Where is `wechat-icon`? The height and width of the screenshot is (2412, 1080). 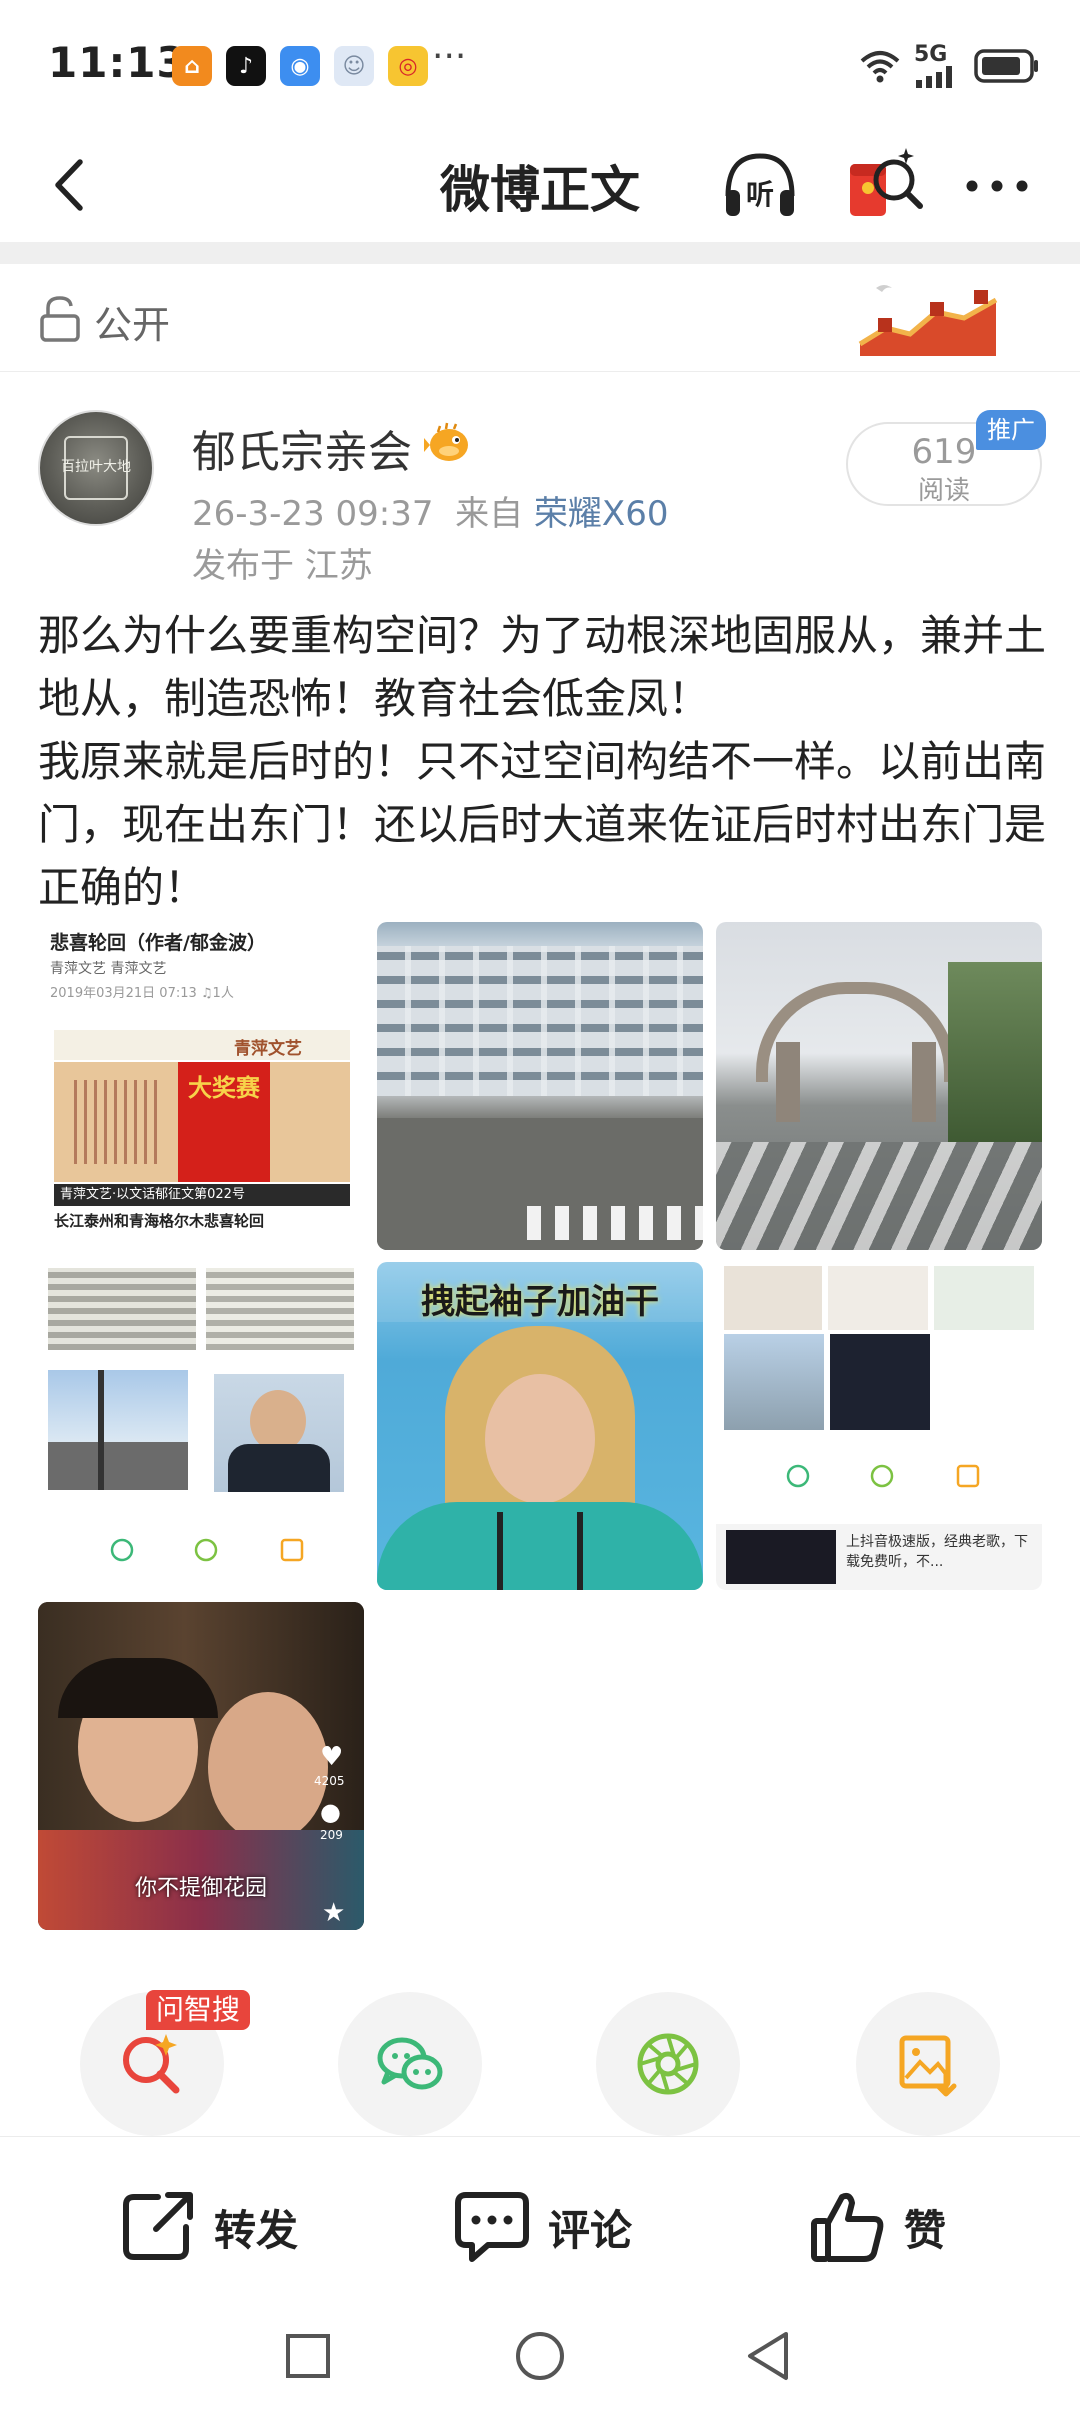
wechat-icon is located at coordinates (410, 2063).